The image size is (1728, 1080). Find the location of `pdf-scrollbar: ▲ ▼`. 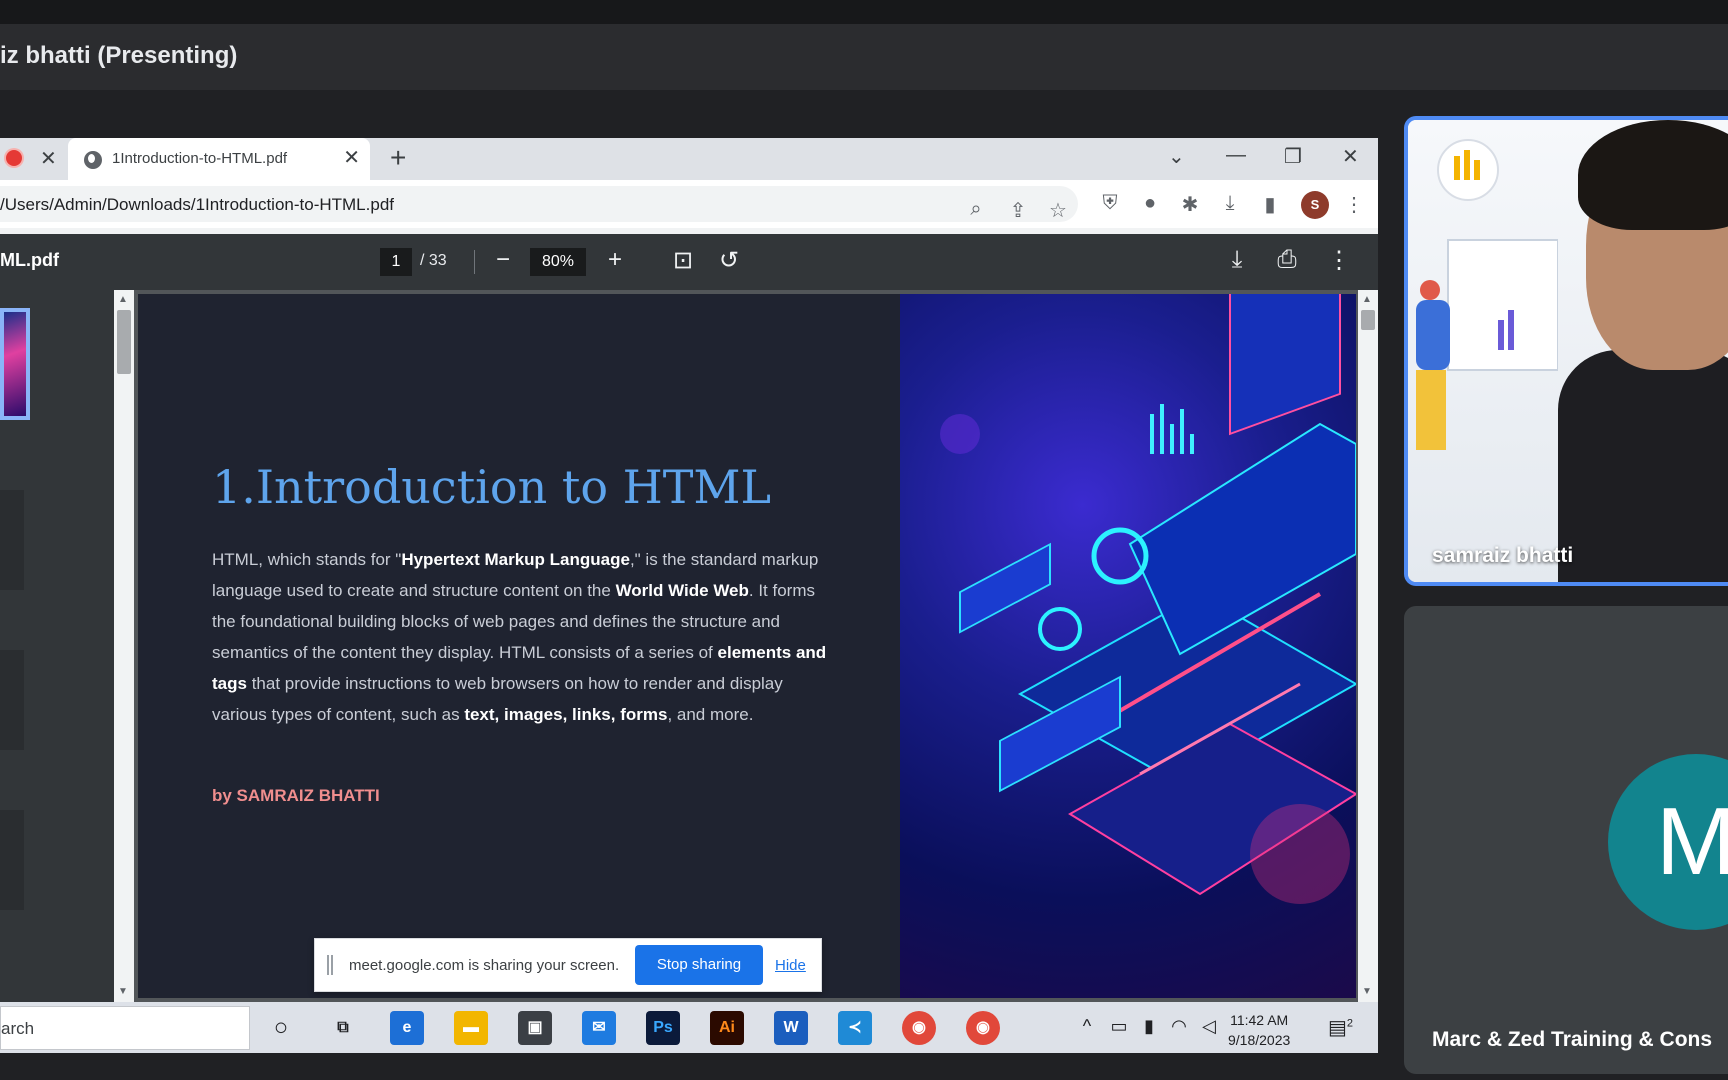

pdf-scrollbar: ▲ ▼ is located at coordinates (1368, 646).